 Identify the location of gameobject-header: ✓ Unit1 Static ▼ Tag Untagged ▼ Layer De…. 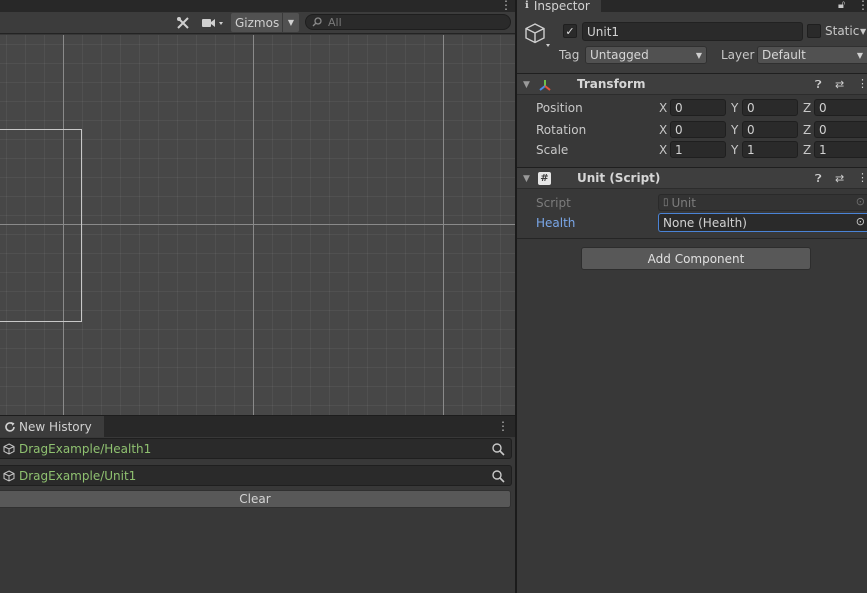
(692, 43).